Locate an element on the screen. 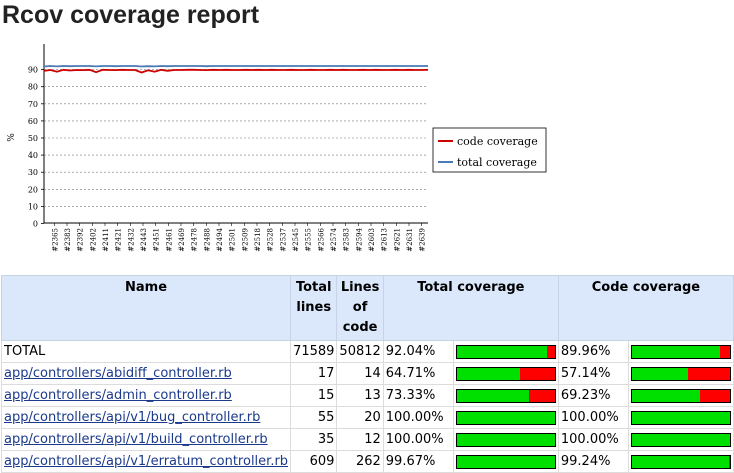 The width and height of the screenshot is (734, 473). y-tick-label: 10 is located at coordinates (33, 206).